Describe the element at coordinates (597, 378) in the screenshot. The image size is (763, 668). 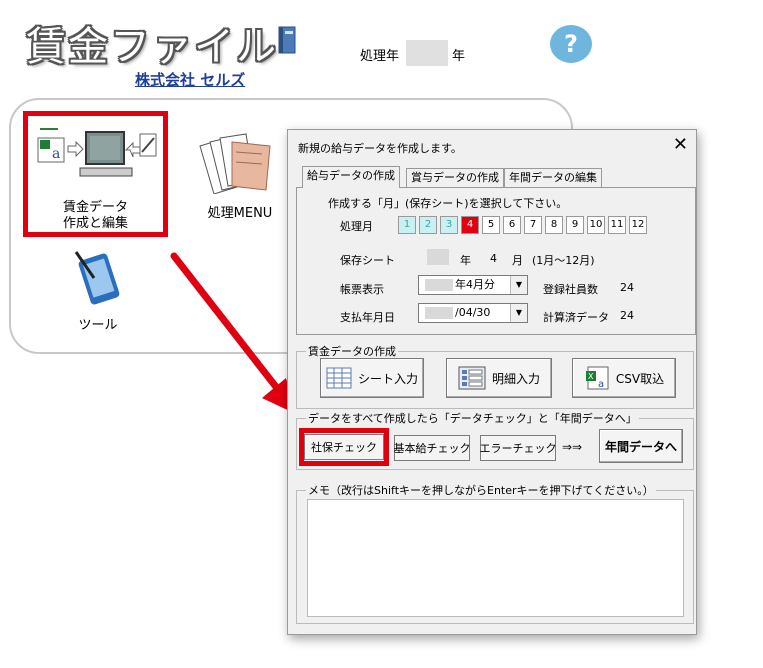
I see `excel-icon: X a` at that location.